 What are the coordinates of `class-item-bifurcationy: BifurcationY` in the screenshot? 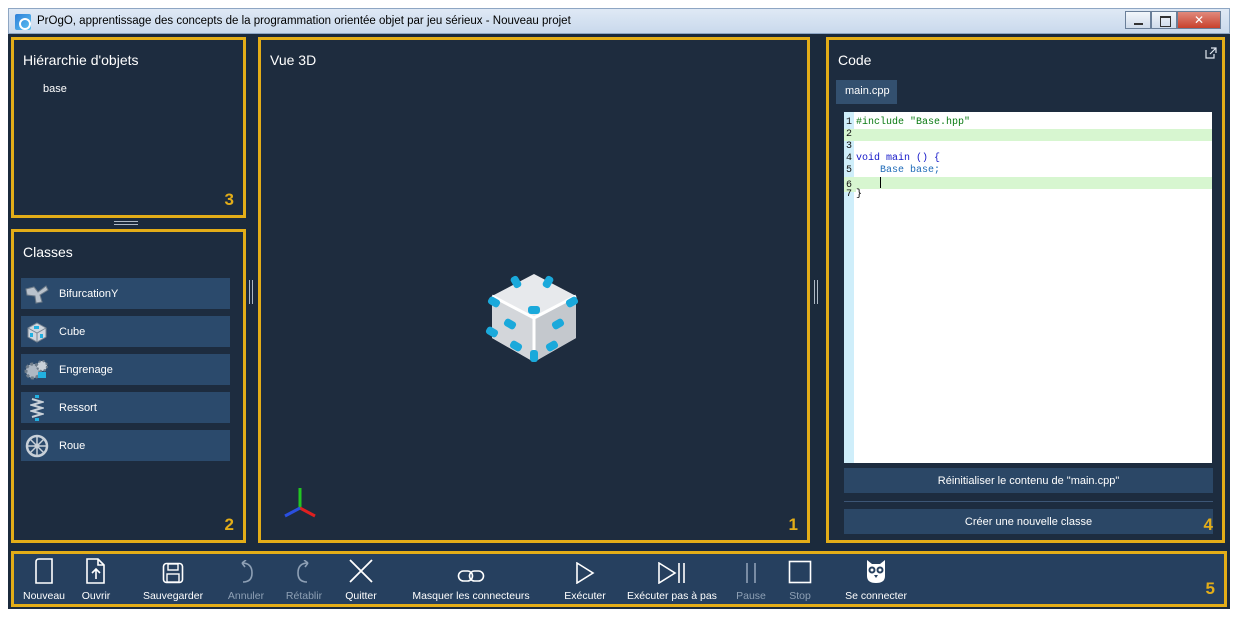 It's located at (125, 293).